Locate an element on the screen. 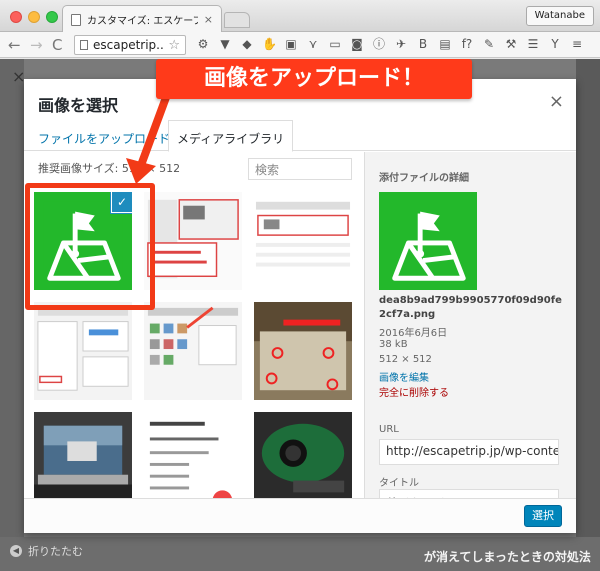 The image size is (600, 571). attachment-details-heading: 添付ファイルの詳細 is located at coordinates (424, 178).